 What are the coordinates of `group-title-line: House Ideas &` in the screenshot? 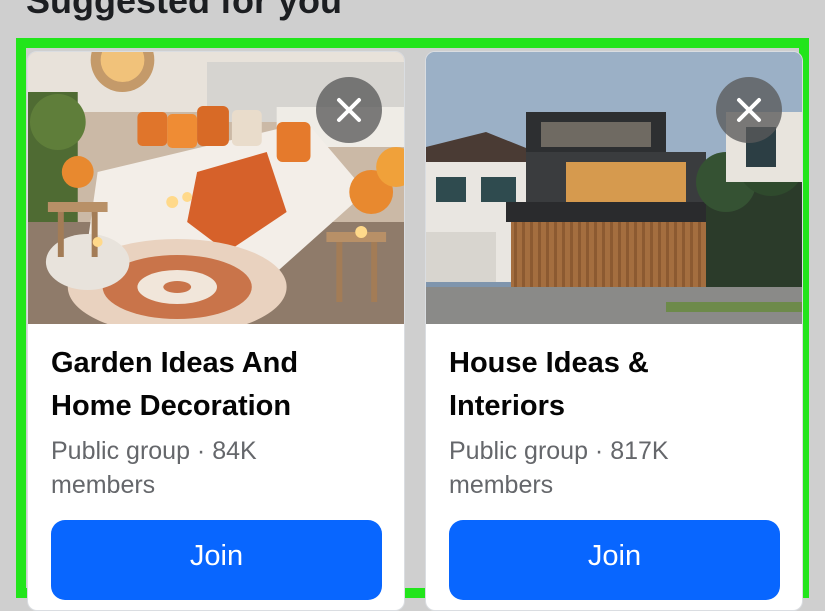 It's located at (549, 363).